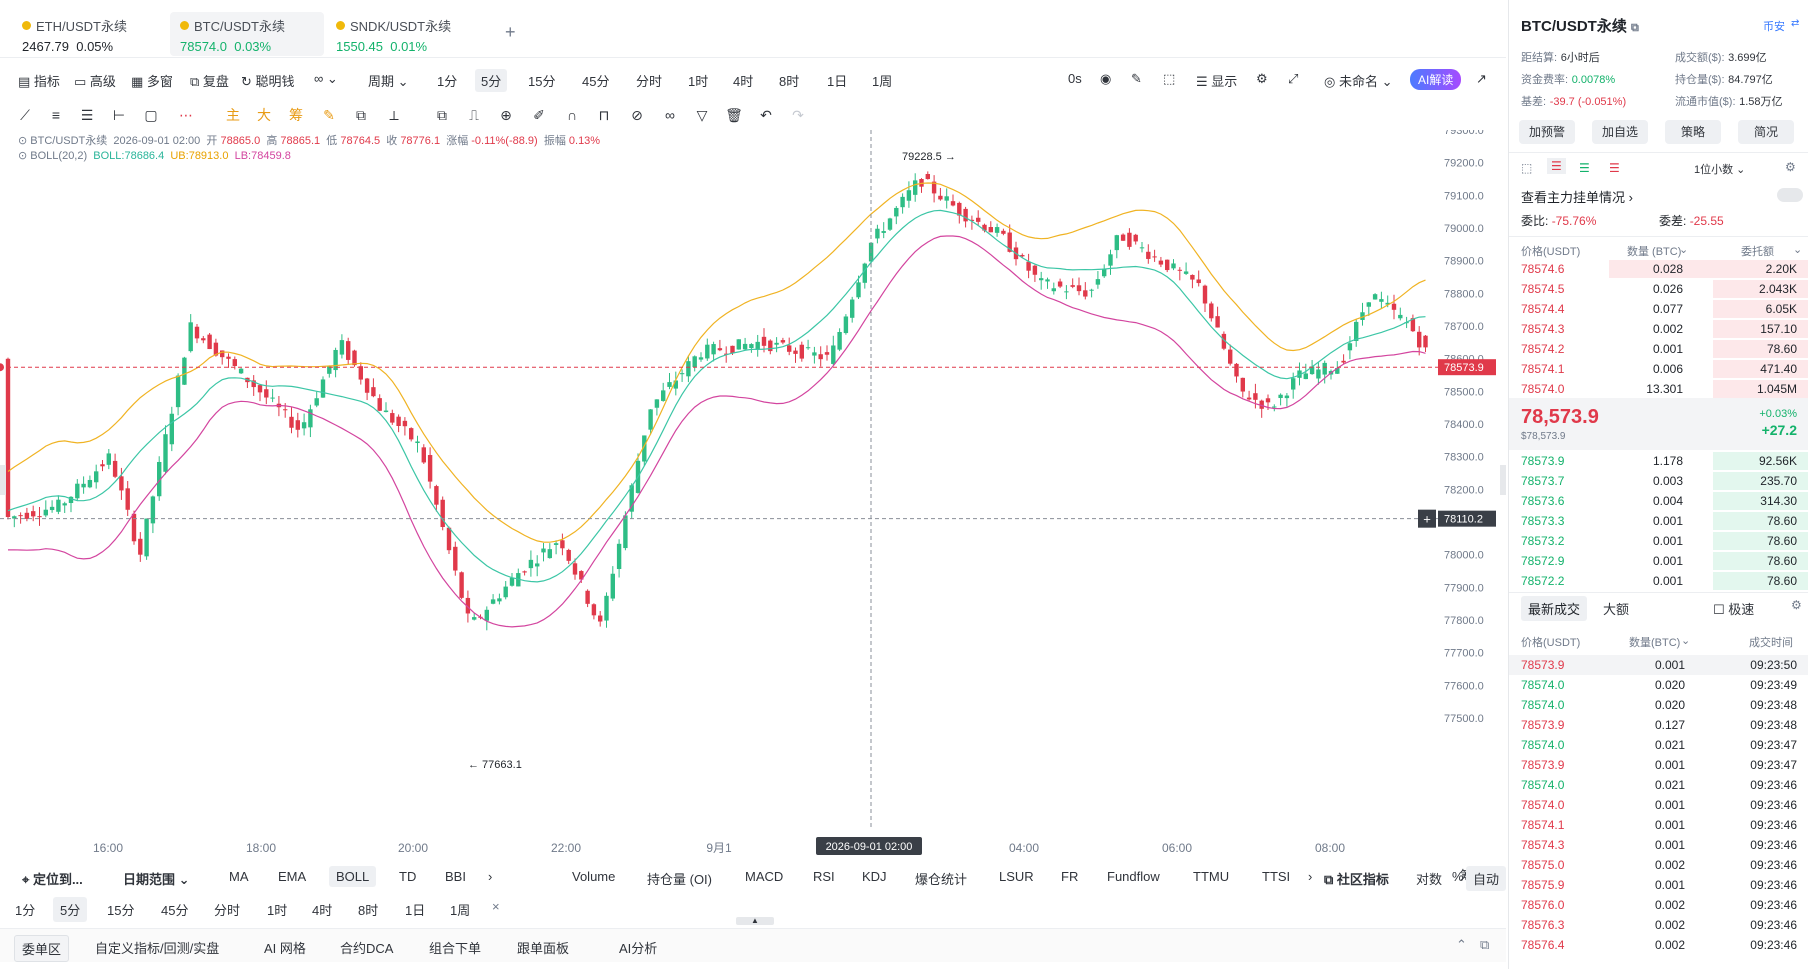 This screenshot has height=969, width=1808. I want to click on ind-boll: BOLL, so click(353, 876).